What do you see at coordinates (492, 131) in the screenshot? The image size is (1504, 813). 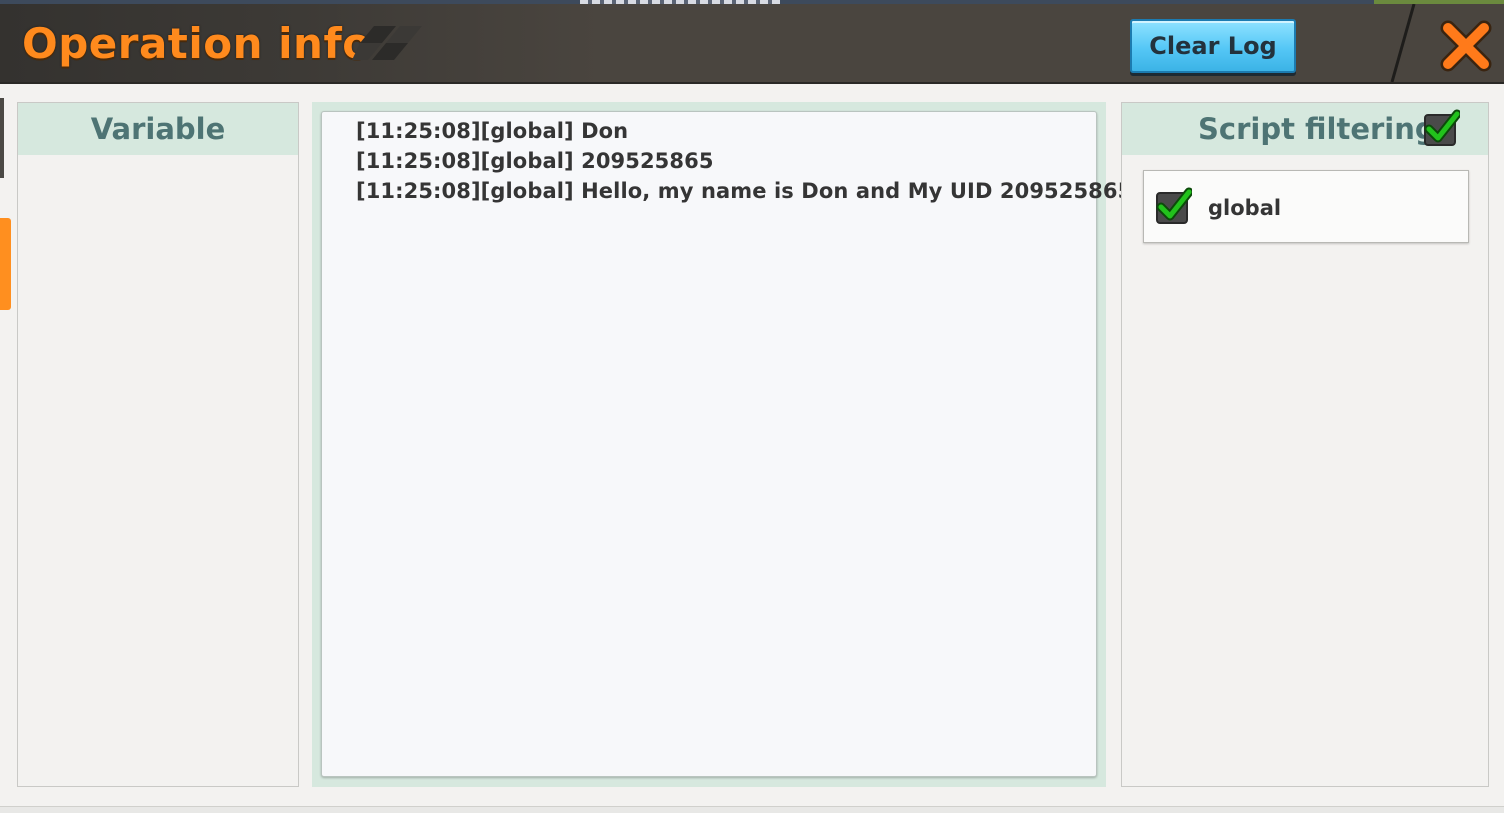 I see `log-line: [11:25:08][global] Don` at bounding box center [492, 131].